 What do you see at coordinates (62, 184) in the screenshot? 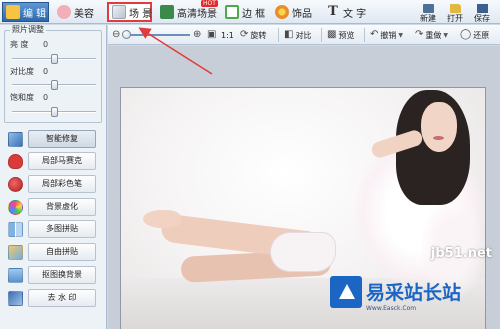
I see `color-pen-button: 局部彩色笔` at bounding box center [62, 184].